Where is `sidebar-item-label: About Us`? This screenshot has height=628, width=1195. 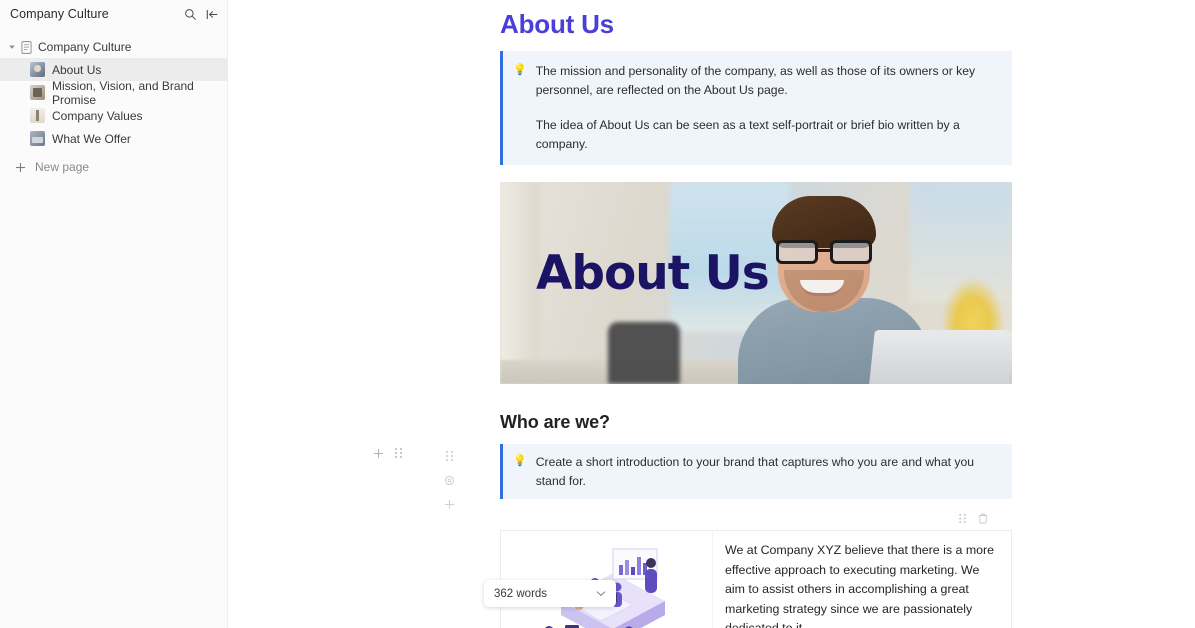 sidebar-item-label: About Us is located at coordinates (77, 69).